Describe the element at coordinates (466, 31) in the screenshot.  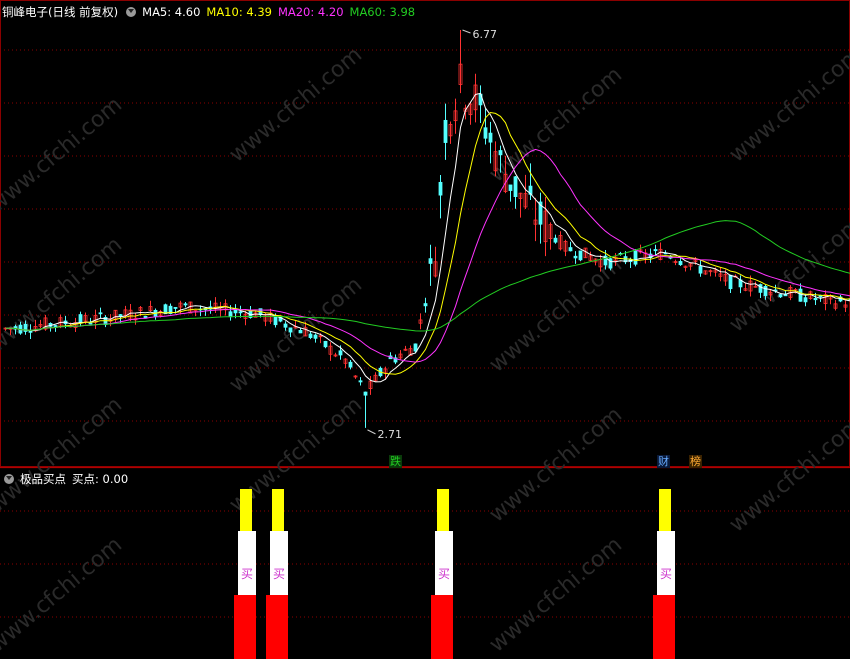
I see `high-marker` at that location.